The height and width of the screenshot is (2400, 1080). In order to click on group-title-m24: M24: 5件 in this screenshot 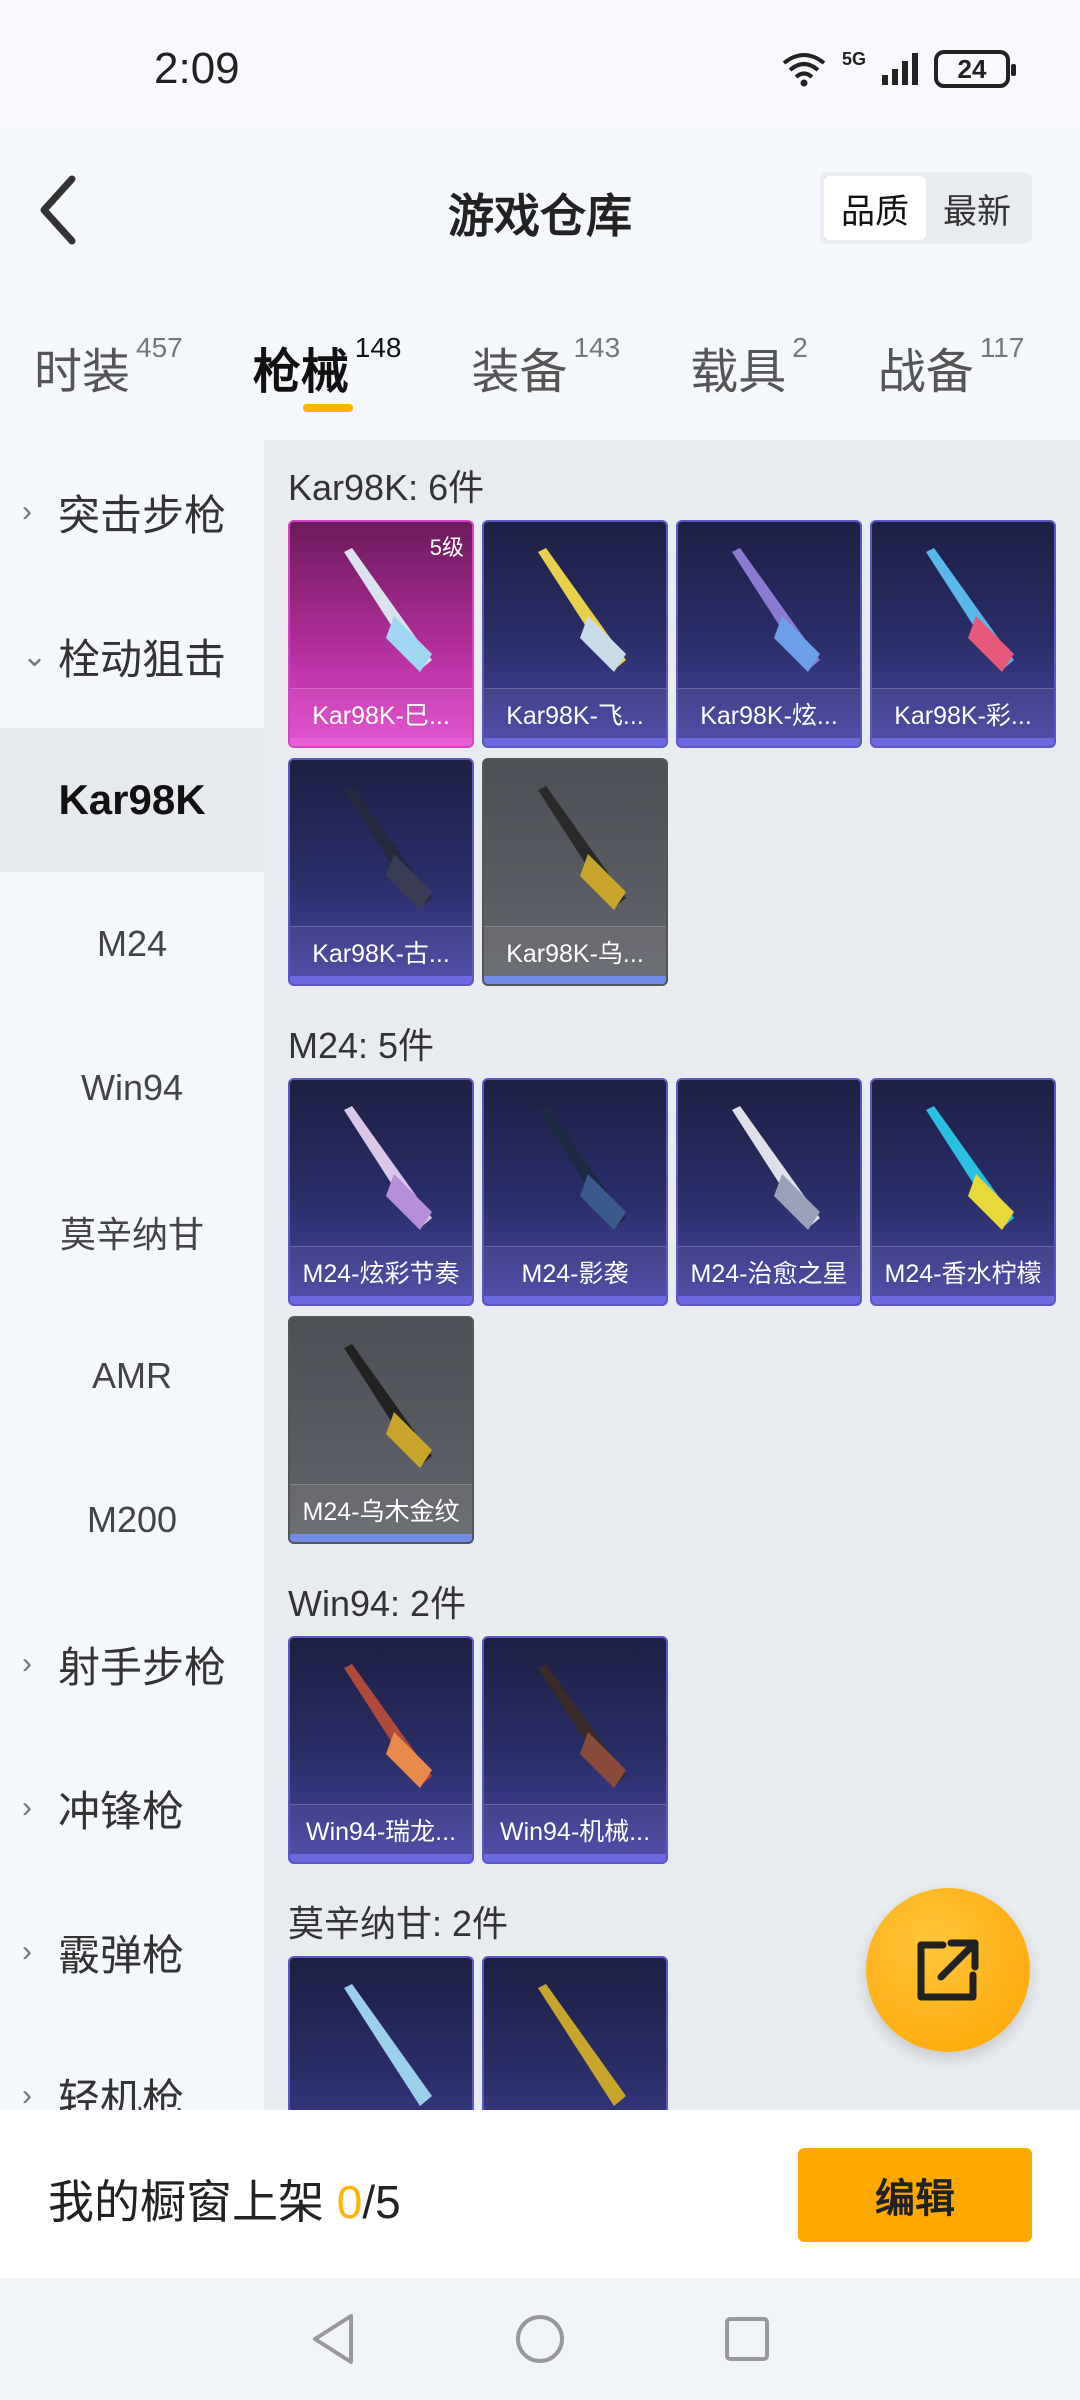, I will do `click(361, 1045)`.